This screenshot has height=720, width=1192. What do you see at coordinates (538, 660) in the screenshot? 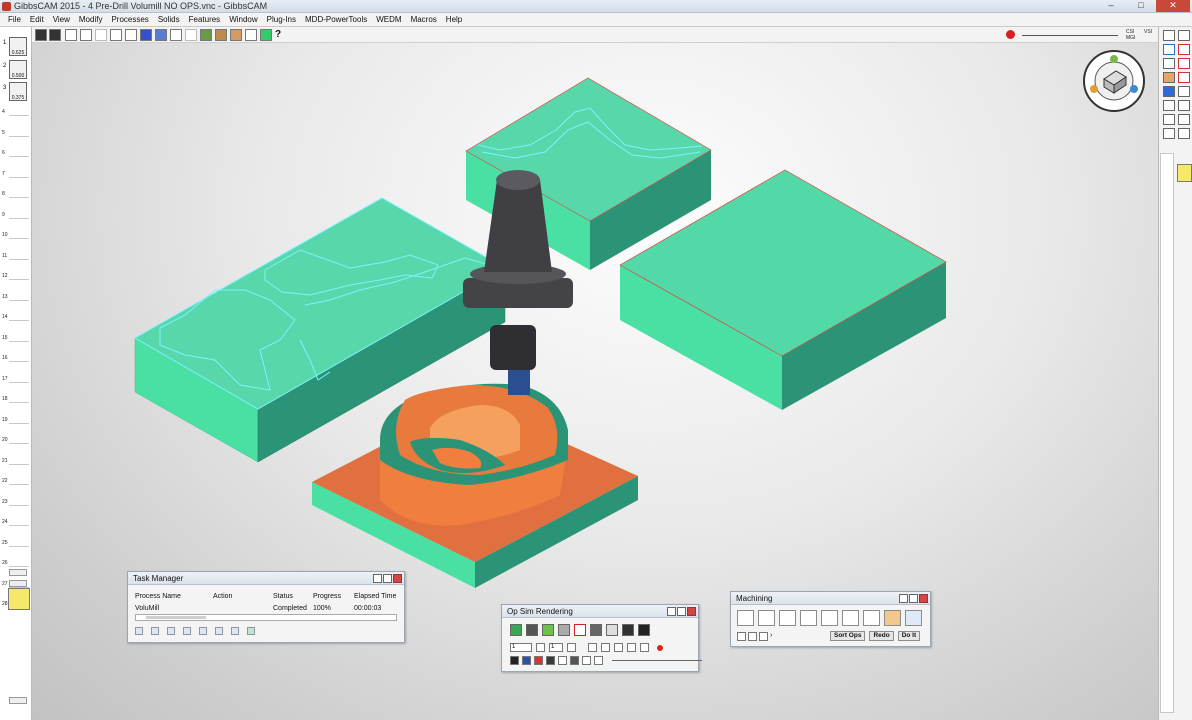
I see `stock-display-icon` at bounding box center [538, 660].